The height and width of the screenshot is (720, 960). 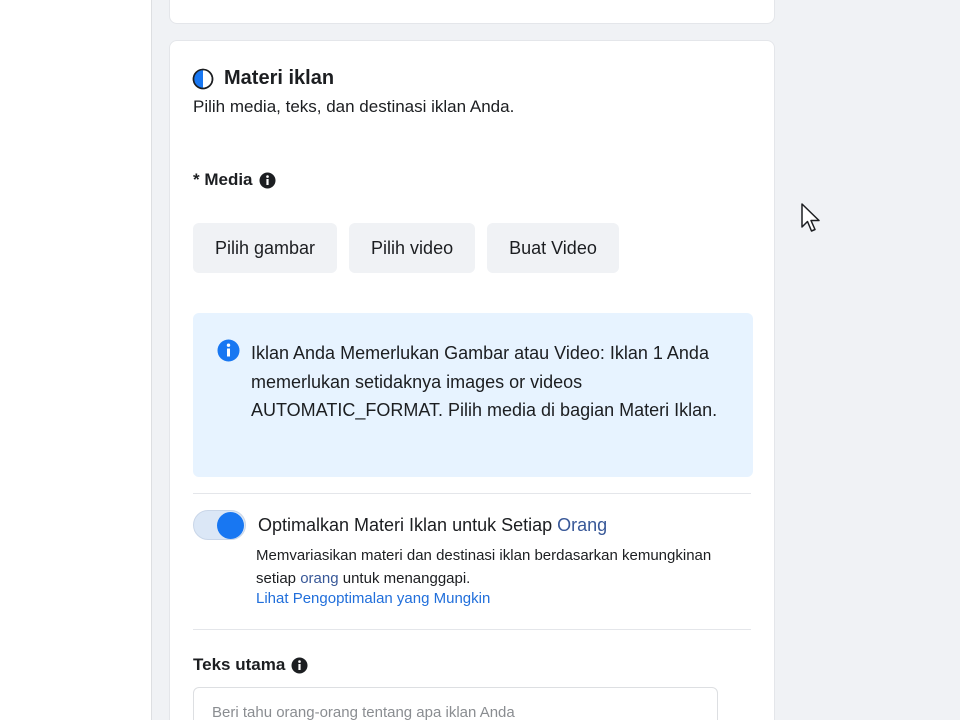 I want to click on half-circle-icon, so click(x=203, y=78).